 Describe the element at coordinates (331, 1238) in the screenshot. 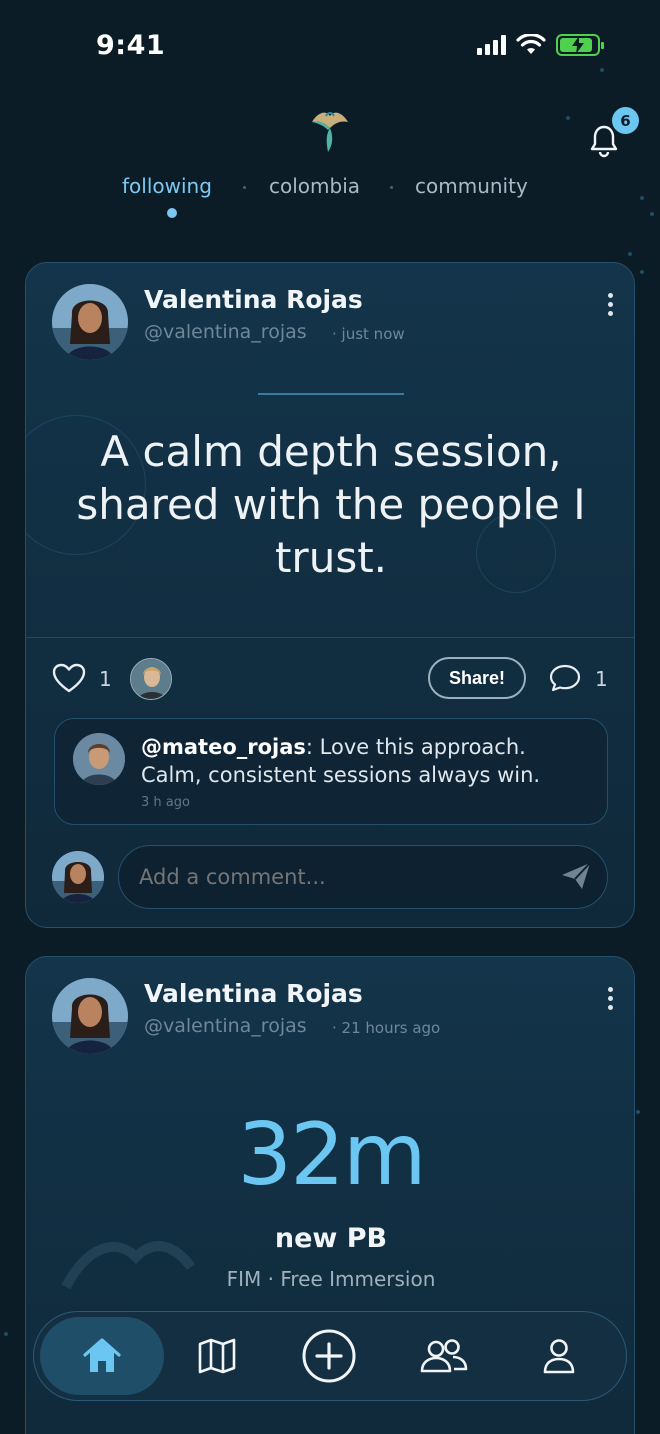

I see `pb-label: new PB` at that location.